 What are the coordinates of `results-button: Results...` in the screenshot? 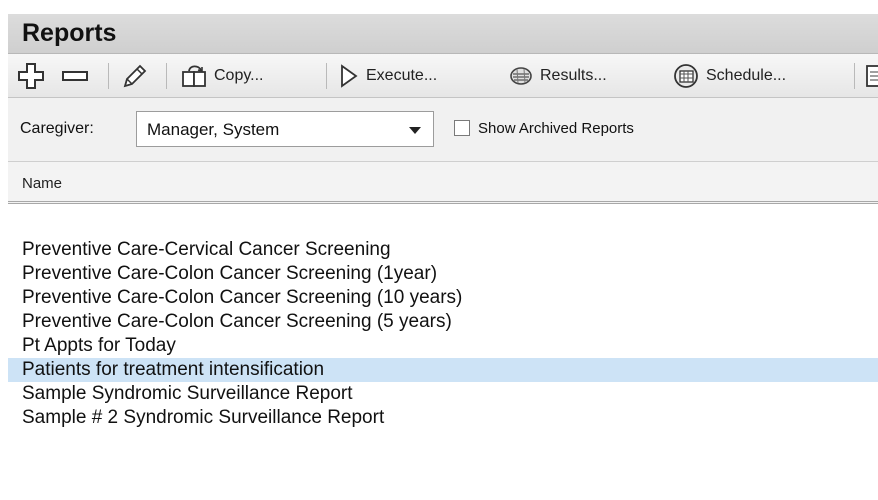 It's located at (557, 76).